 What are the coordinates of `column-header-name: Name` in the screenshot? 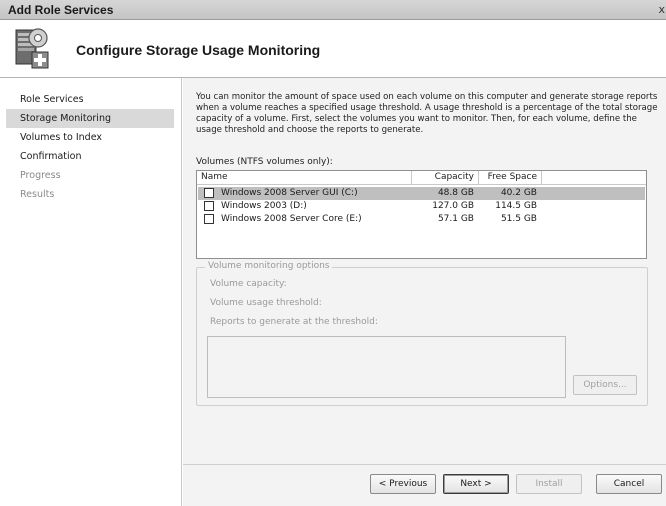 It's located at (304, 178).